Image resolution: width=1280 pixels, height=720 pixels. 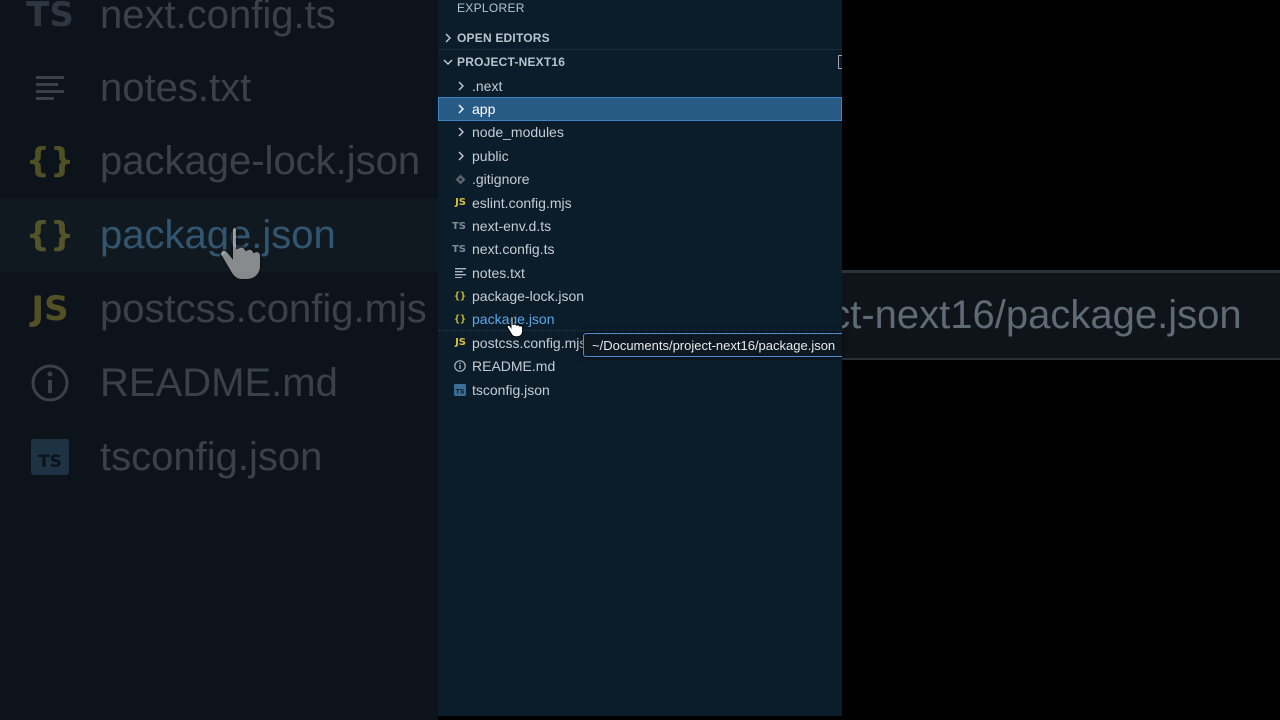 What do you see at coordinates (260, 160) in the screenshot?
I see `bg-label: package-lock.json` at bounding box center [260, 160].